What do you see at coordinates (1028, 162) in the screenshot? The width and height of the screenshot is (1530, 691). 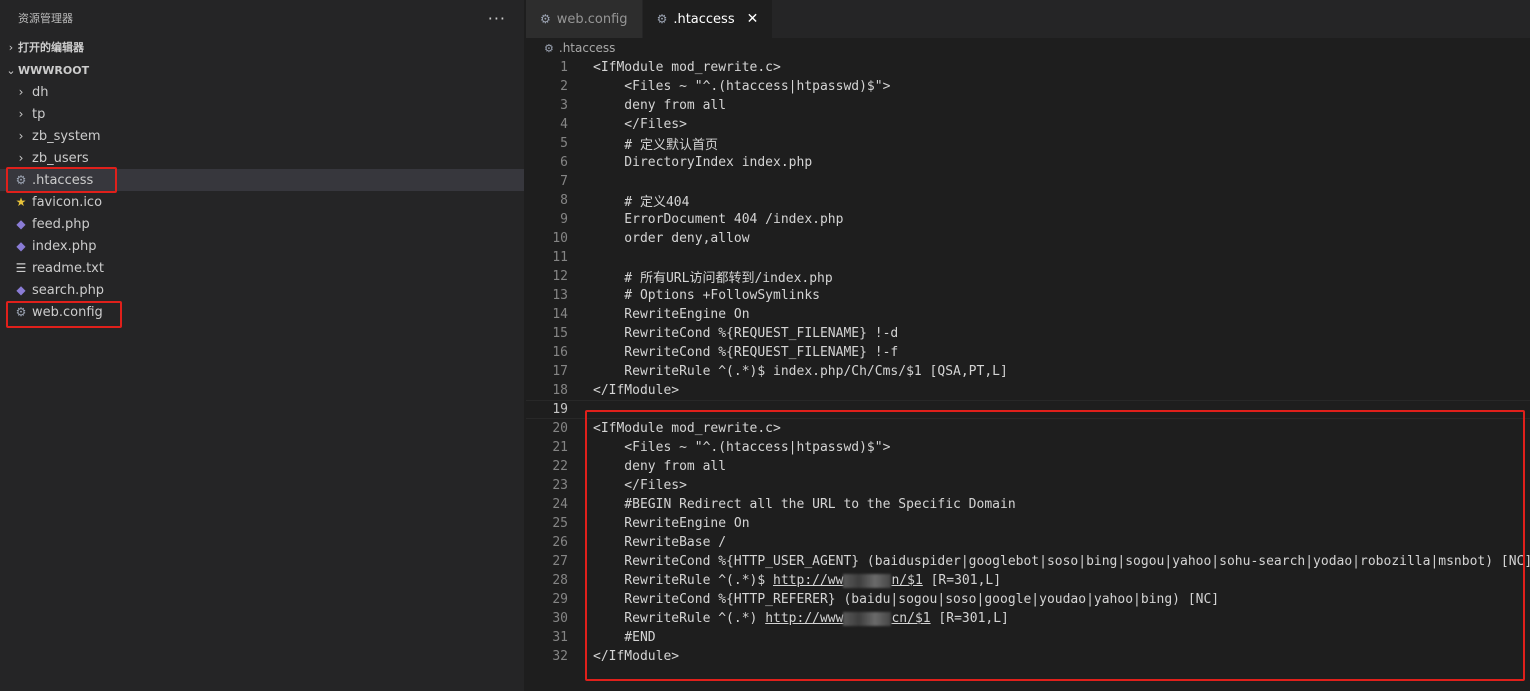 I see `code-line: 6 DirectoryIndex index.php` at bounding box center [1028, 162].